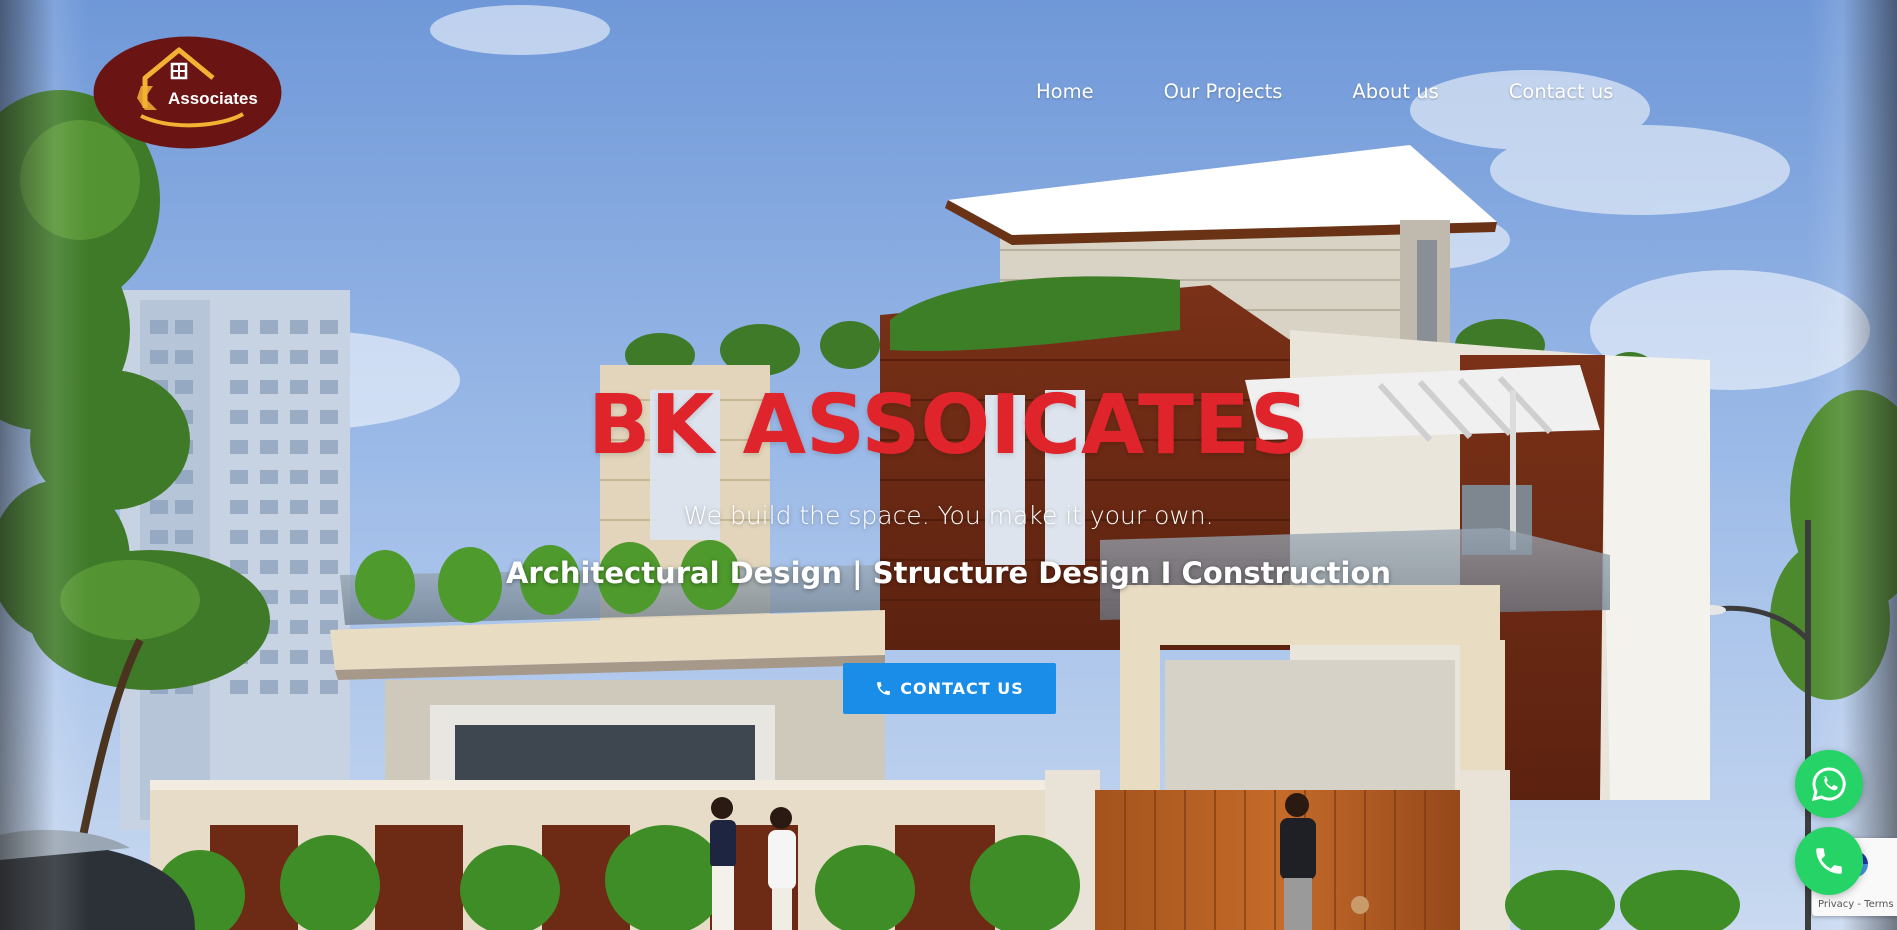  I want to click on whatsapp-icon, so click(1828, 784).